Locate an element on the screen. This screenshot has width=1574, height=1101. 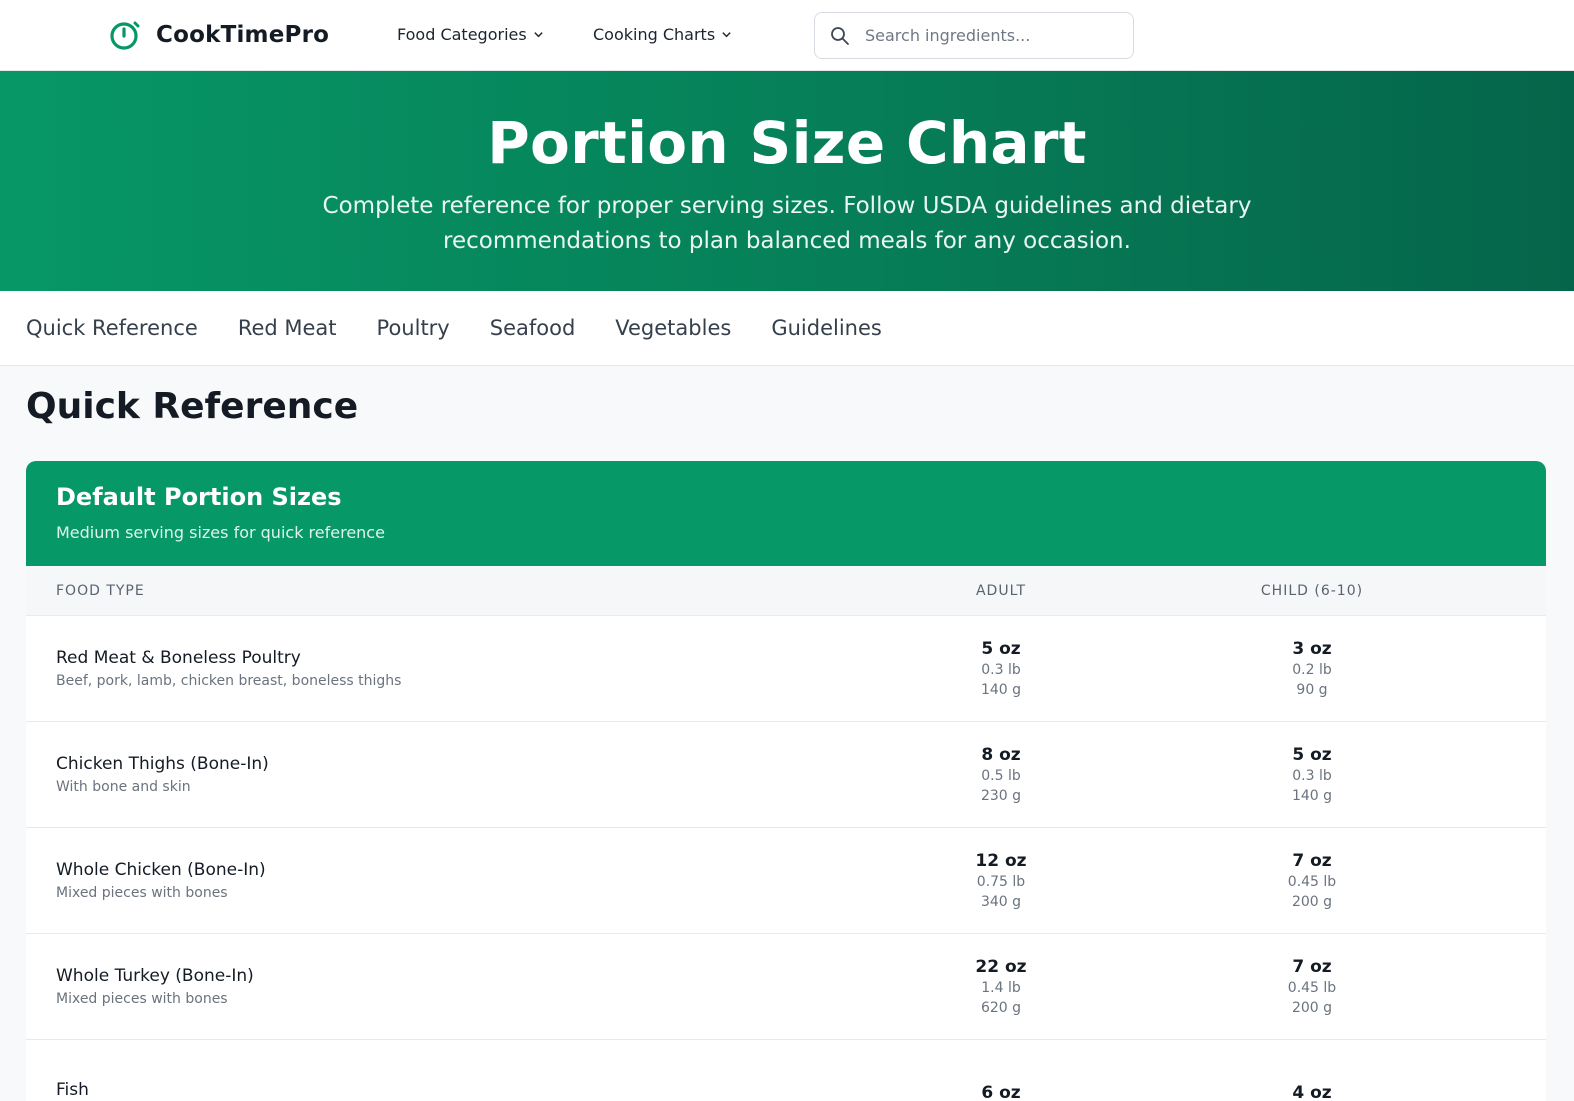
card-subtitle: Medium serving sizes for quick reference is located at coordinates (786, 532).